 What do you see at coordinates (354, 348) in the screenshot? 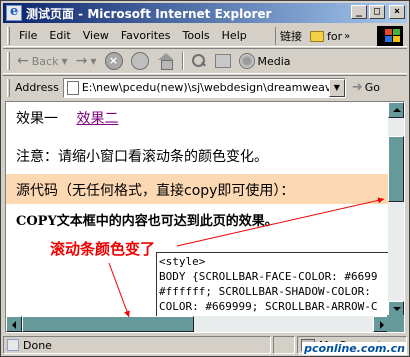
I see `watermark: pconline.com.cn` at bounding box center [354, 348].